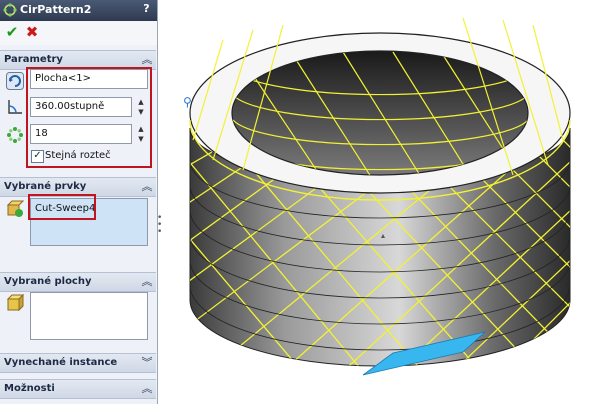 Image resolution: width=590 pixels, height=404 pixels. I want to click on feature-title: CirPattern2, so click(56, 9).